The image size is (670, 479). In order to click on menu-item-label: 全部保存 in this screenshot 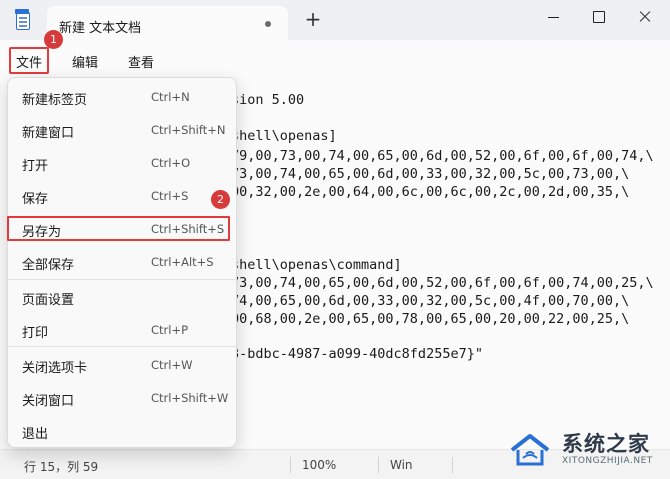, I will do `click(48, 265)`.